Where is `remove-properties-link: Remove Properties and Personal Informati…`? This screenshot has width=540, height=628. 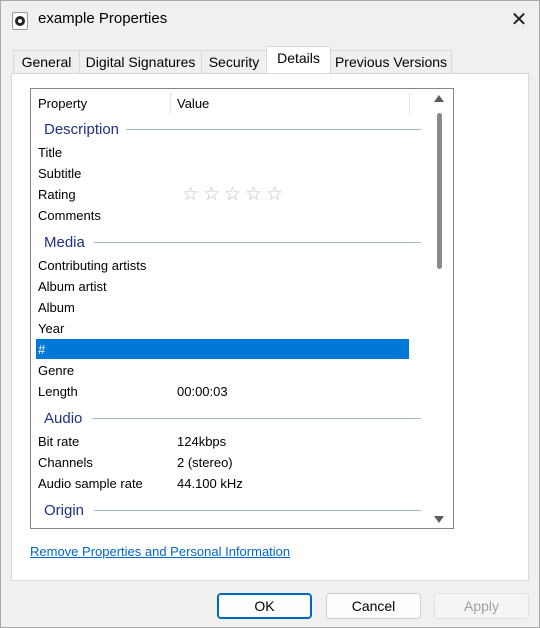
remove-properties-link: Remove Properties and Personal Informati… is located at coordinates (160, 551).